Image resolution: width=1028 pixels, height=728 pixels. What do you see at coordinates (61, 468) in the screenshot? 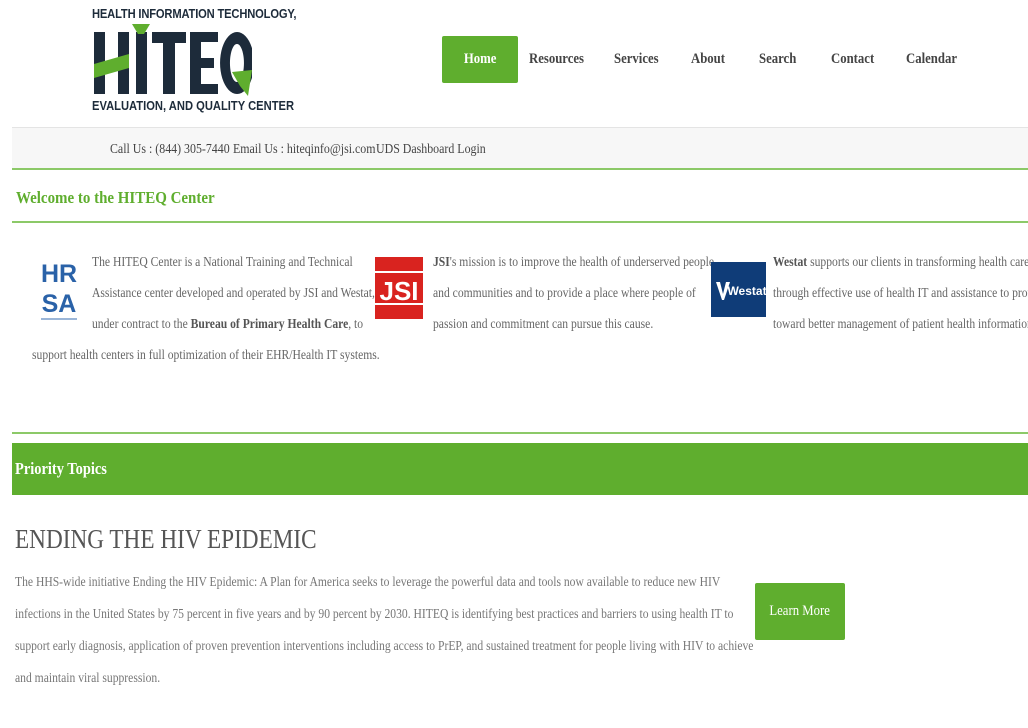
I see `priority-topics-heading: Priority Topics` at bounding box center [61, 468].